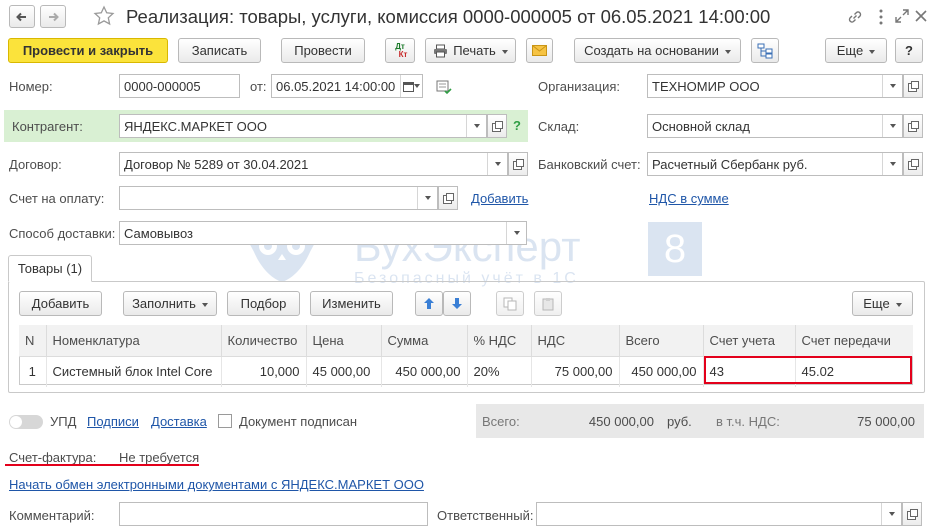  What do you see at coordinates (497, 164) in the screenshot?
I see `contract-dropdown` at bounding box center [497, 164].